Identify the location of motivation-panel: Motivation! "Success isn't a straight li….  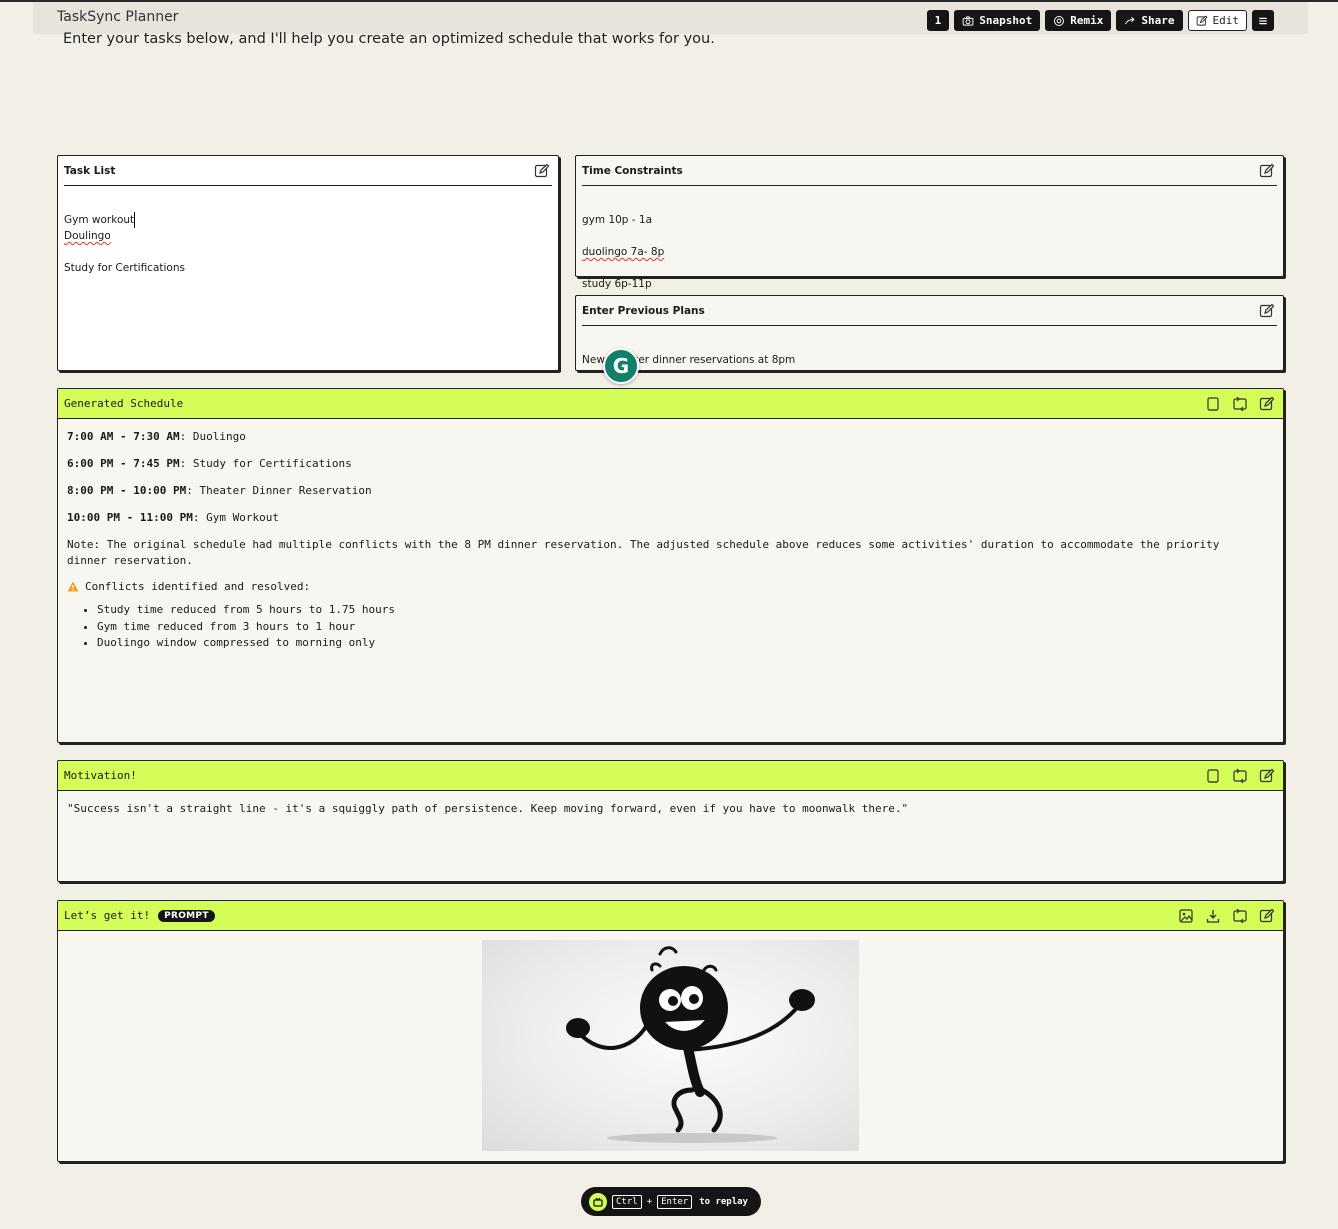
(670, 821).